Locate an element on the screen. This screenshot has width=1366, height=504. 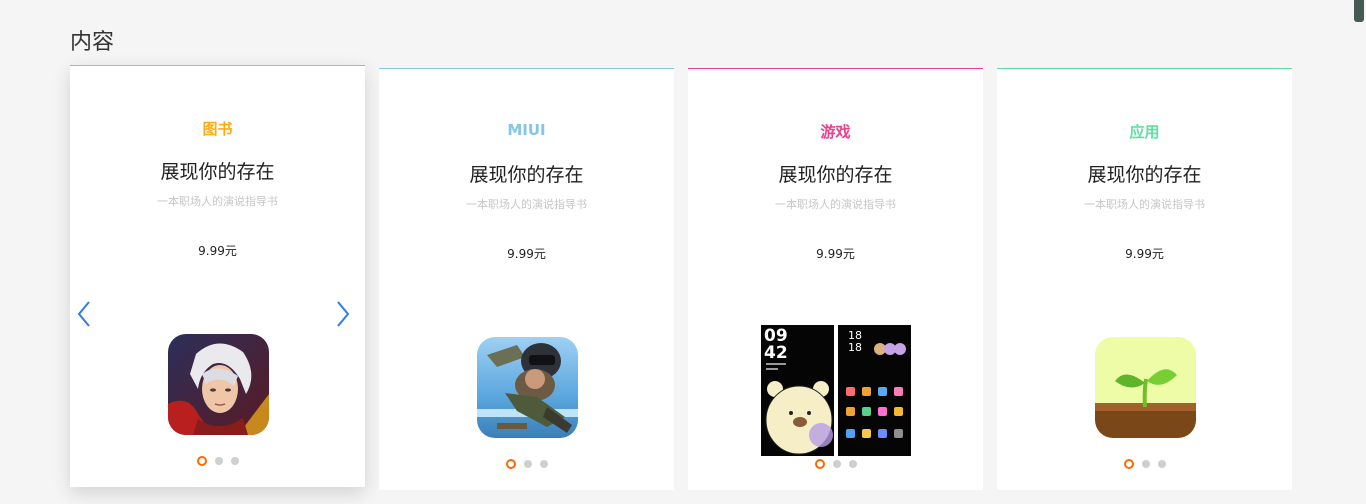
scrollbar-thumb is located at coordinates (1359, 11).